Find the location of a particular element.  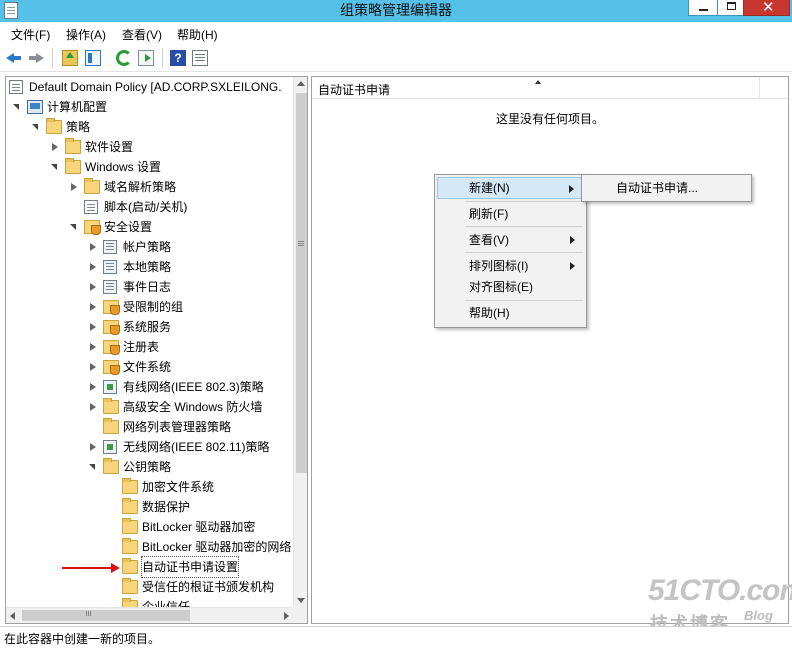

tree-vertical-scrollbar is located at coordinates (300, 342).